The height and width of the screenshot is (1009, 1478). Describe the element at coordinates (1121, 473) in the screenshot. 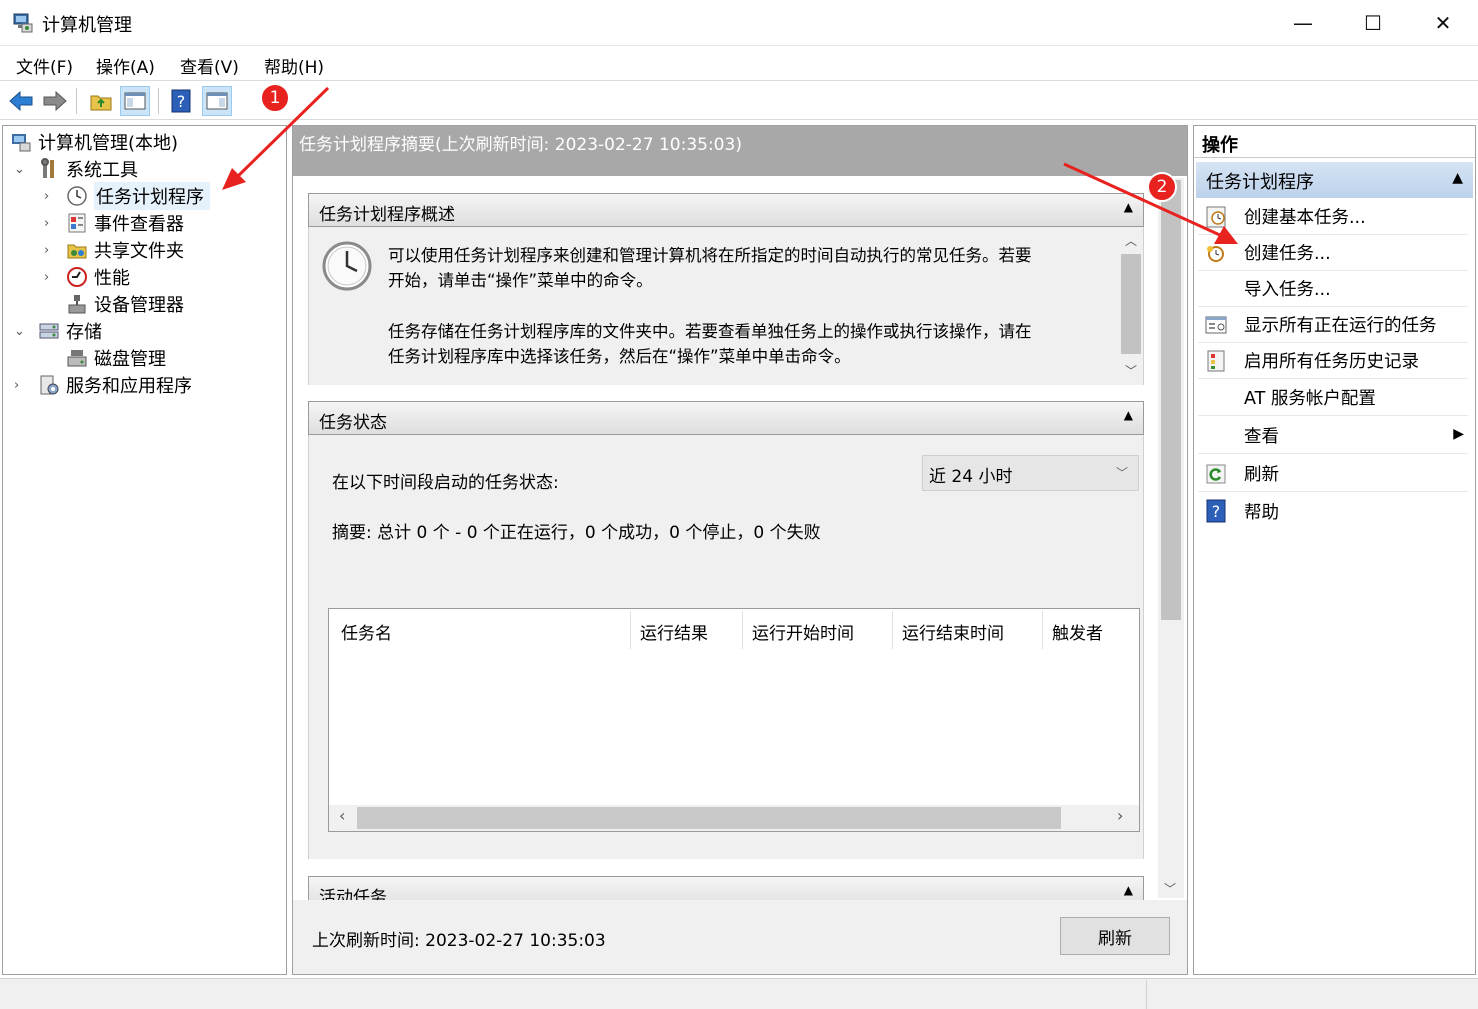

I see `chevron-down-icon: ﹀` at that location.